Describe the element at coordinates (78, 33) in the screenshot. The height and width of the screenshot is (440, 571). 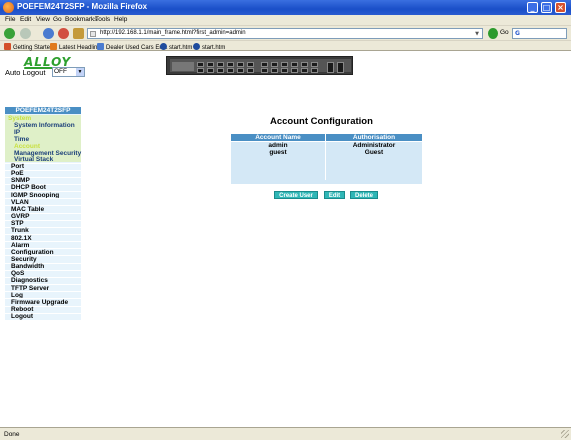
I see `home-icon` at that location.